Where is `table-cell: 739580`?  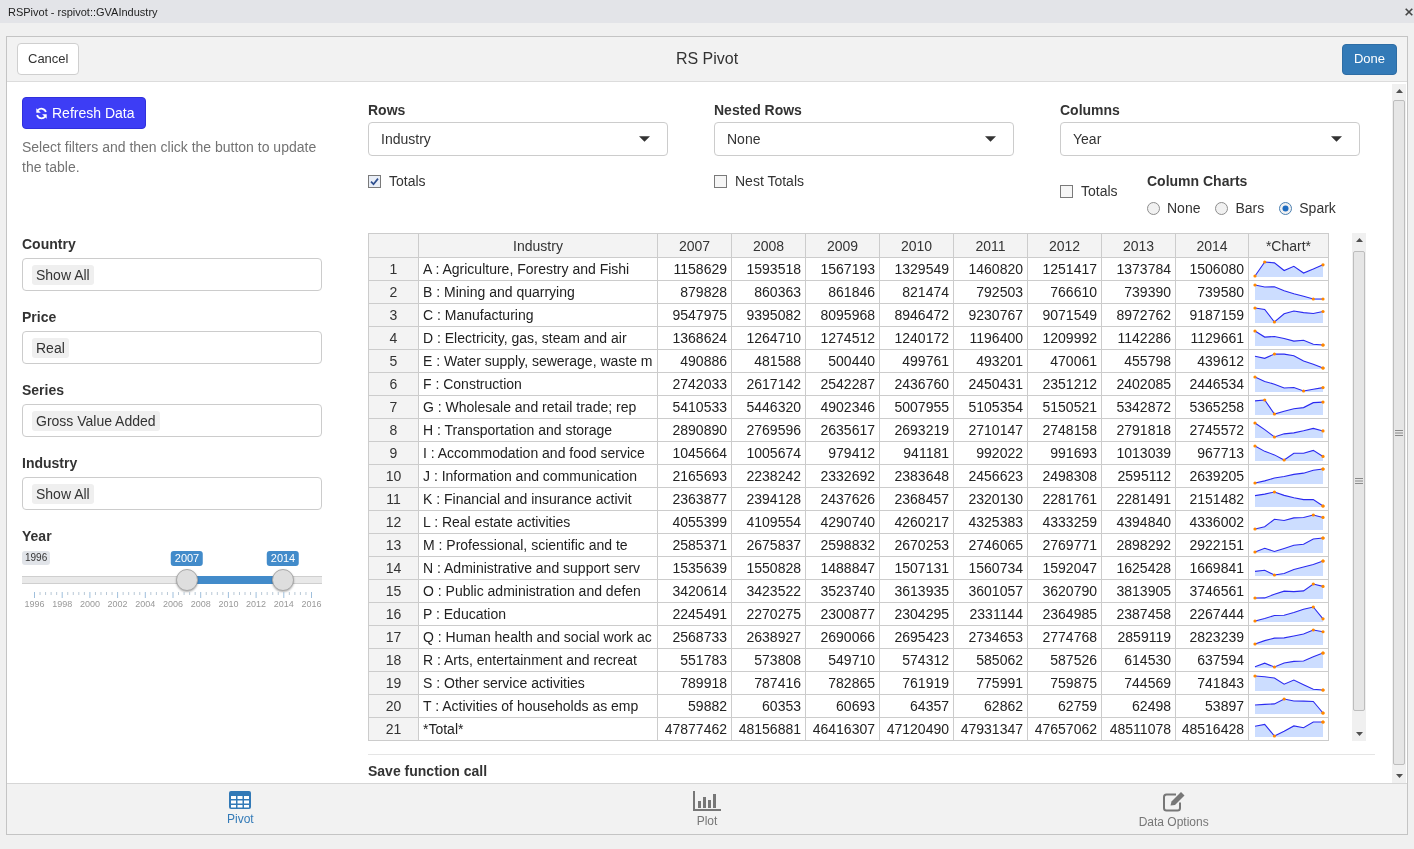
table-cell: 739580 is located at coordinates (1212, 292).